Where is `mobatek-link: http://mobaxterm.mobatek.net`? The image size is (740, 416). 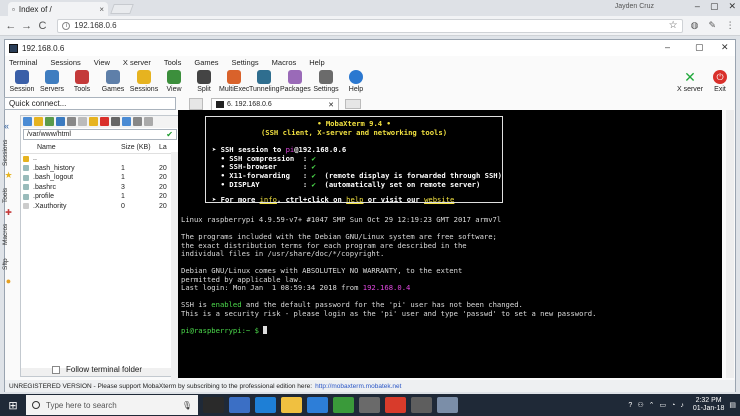
mobatek-link: http://mobaxterm.mobatek.net is located at coordinates (358, 386).